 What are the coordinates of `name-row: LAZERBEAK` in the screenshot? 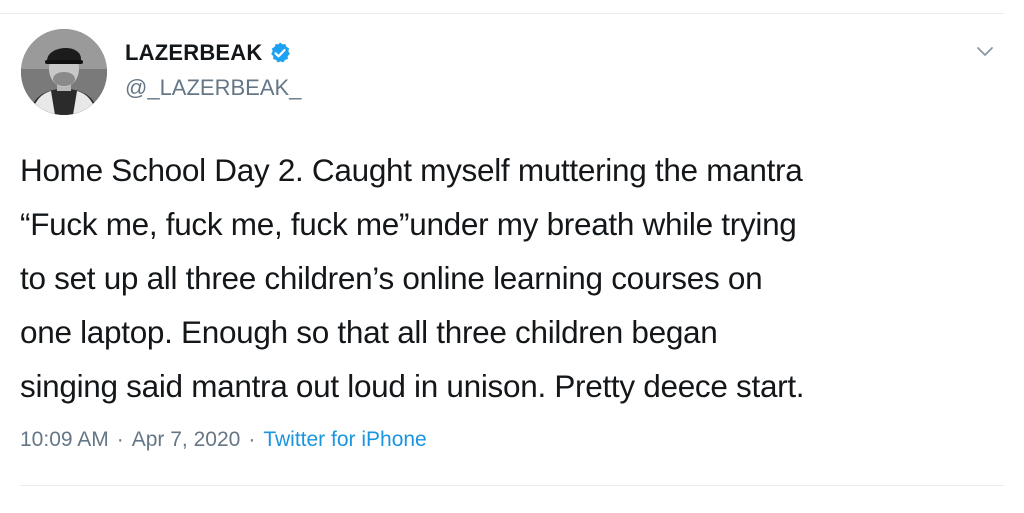 It's located at (208, 53).